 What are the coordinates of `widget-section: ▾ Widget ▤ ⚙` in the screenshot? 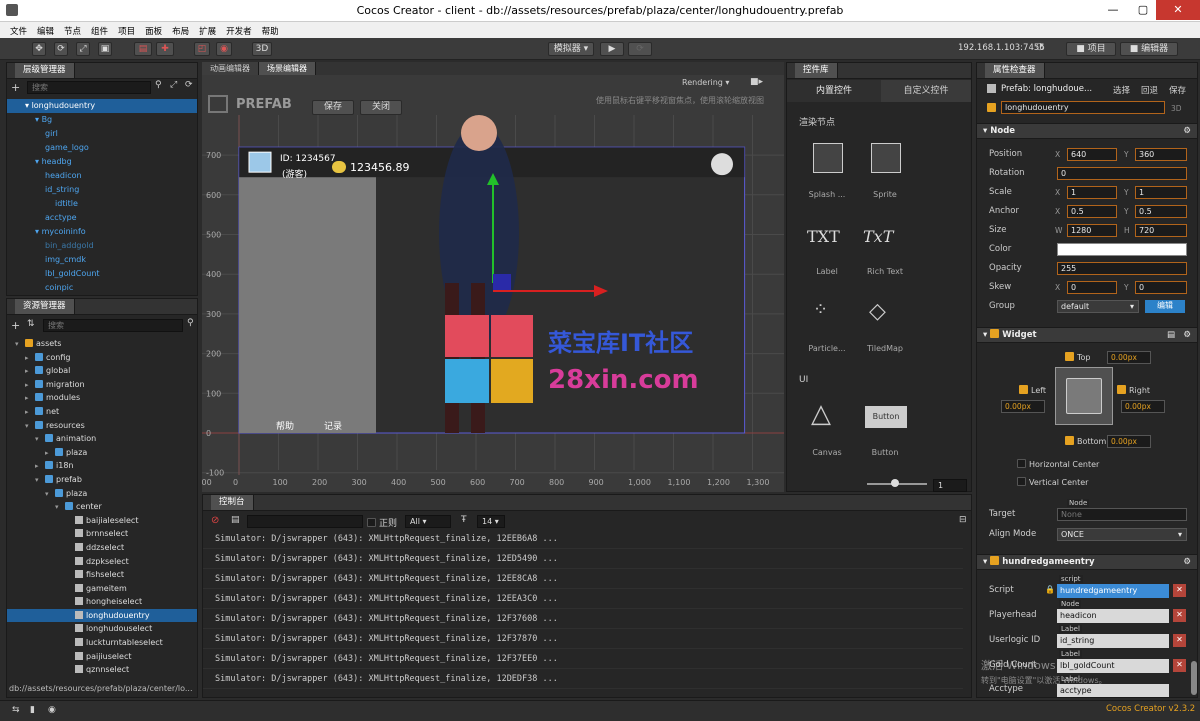 It's located at (1087, 335).